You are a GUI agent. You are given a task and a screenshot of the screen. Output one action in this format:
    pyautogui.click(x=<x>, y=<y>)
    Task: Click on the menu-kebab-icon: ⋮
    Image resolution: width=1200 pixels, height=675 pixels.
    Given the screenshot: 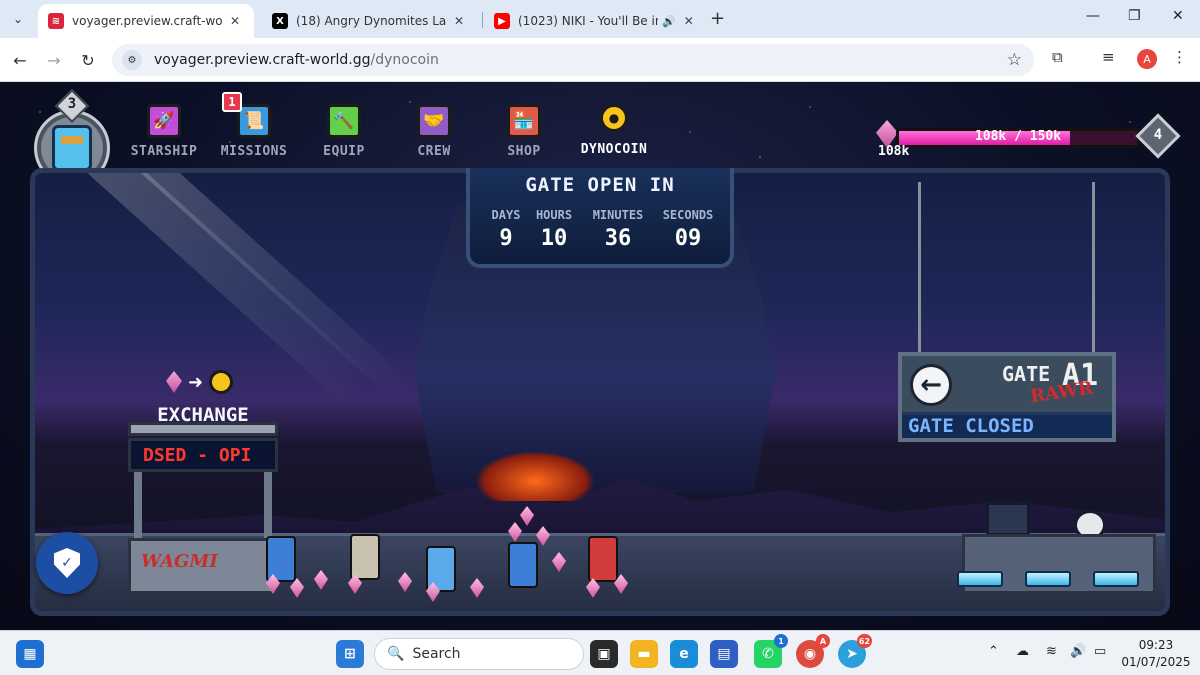 What is the action you would take?
    pyautogui.click(x=1179, y=57)
    